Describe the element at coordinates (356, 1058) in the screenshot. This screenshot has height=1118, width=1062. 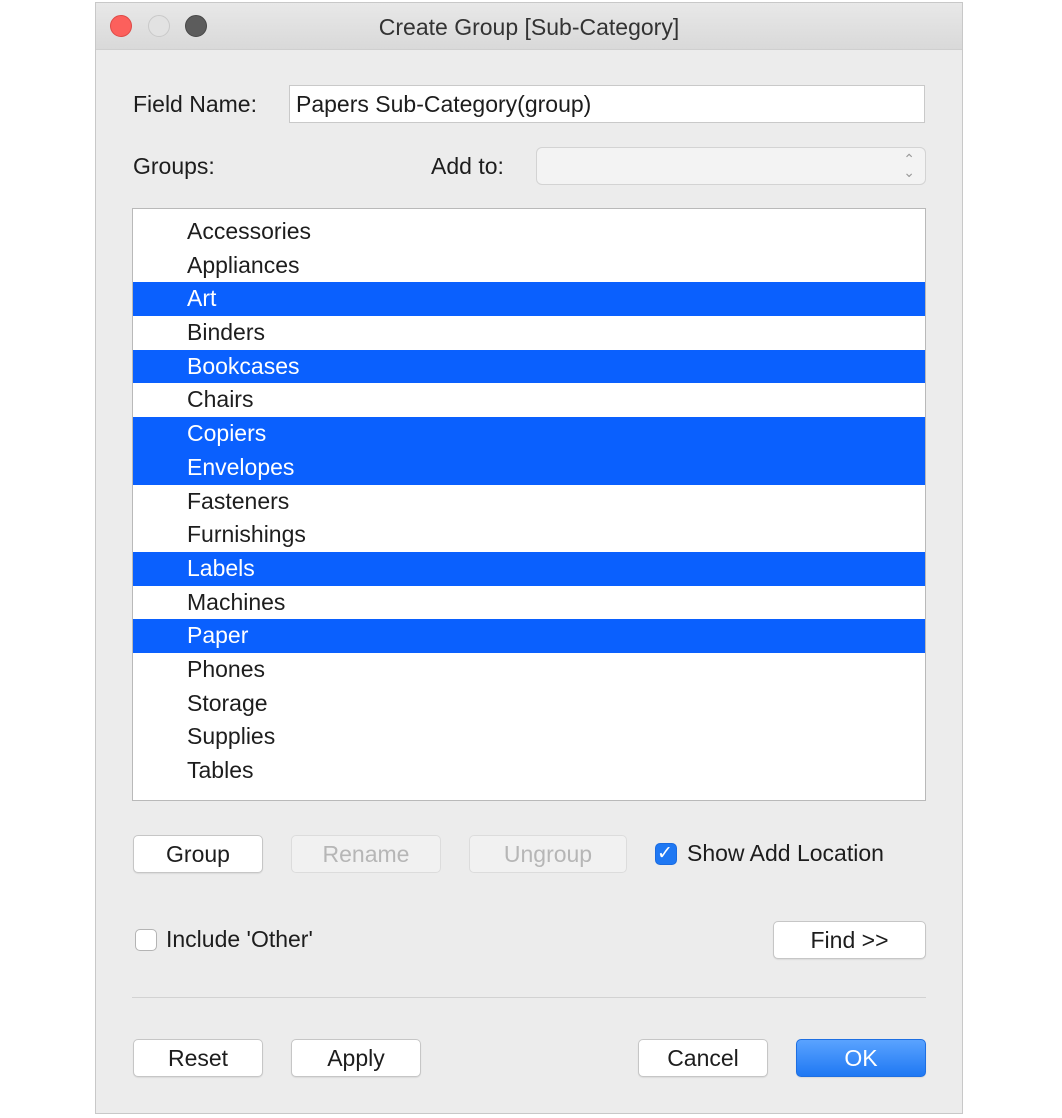
I see `apply-button: Apply` at that location.